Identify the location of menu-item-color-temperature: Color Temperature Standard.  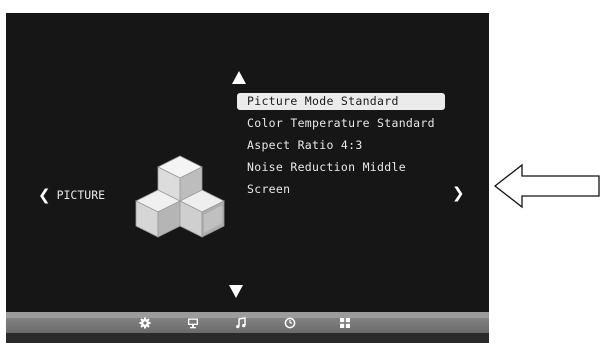
(340, 124).